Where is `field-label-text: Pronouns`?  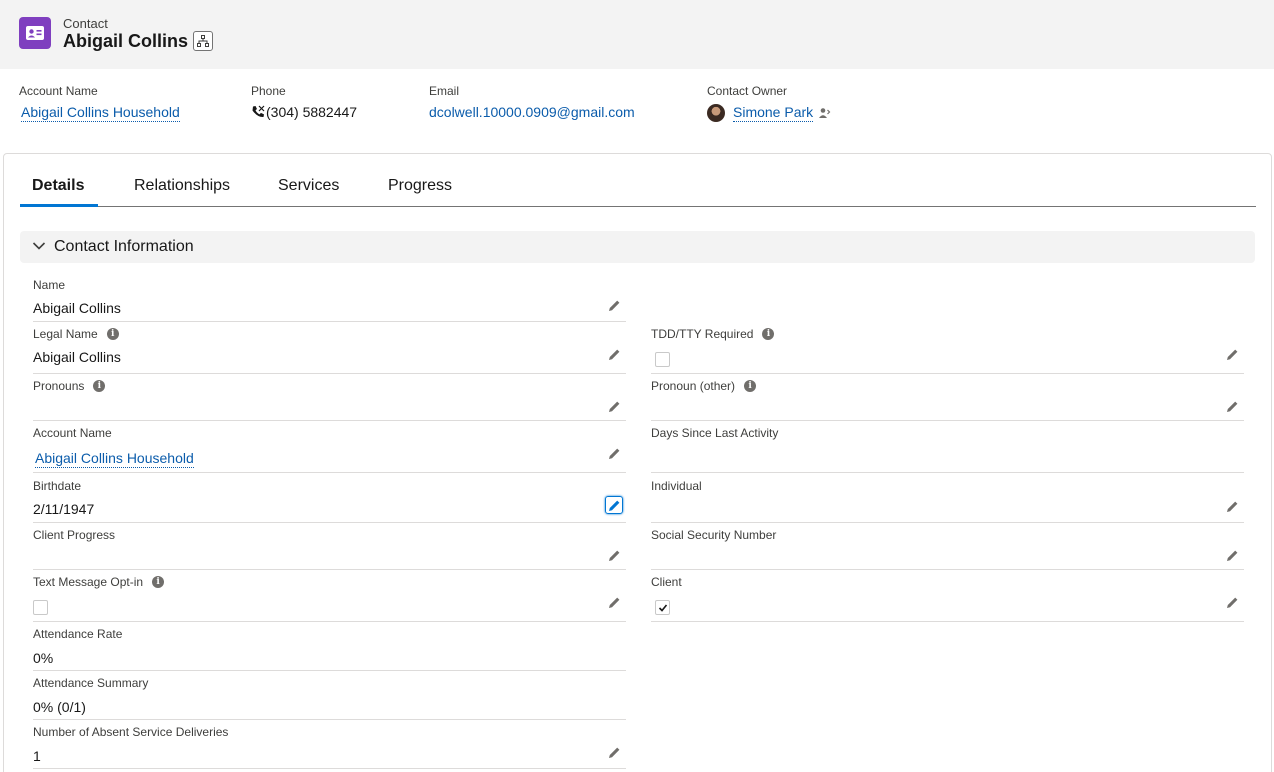 field-label-text: Pronouns is located at coordinates (58, 386).